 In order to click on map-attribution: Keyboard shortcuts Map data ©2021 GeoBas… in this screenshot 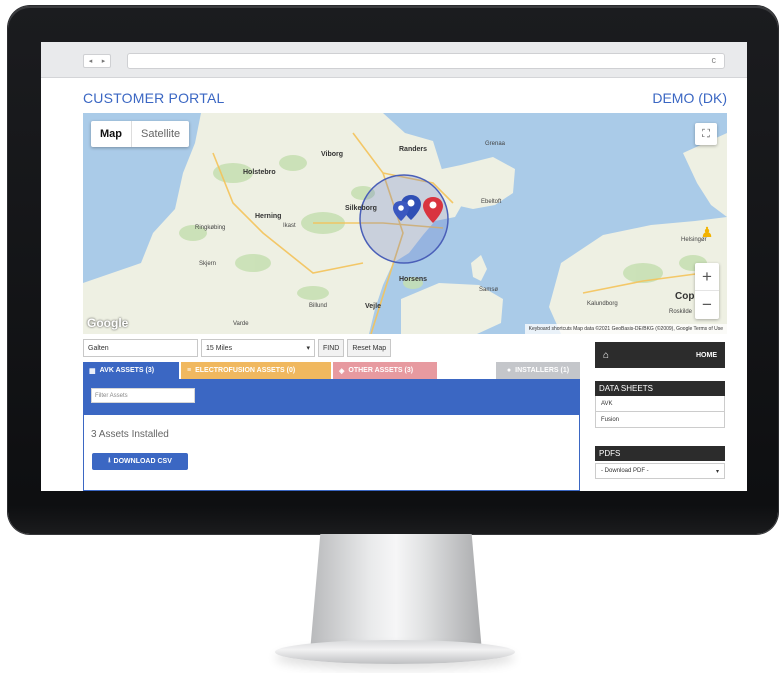, I will do `click(625, 329)`.